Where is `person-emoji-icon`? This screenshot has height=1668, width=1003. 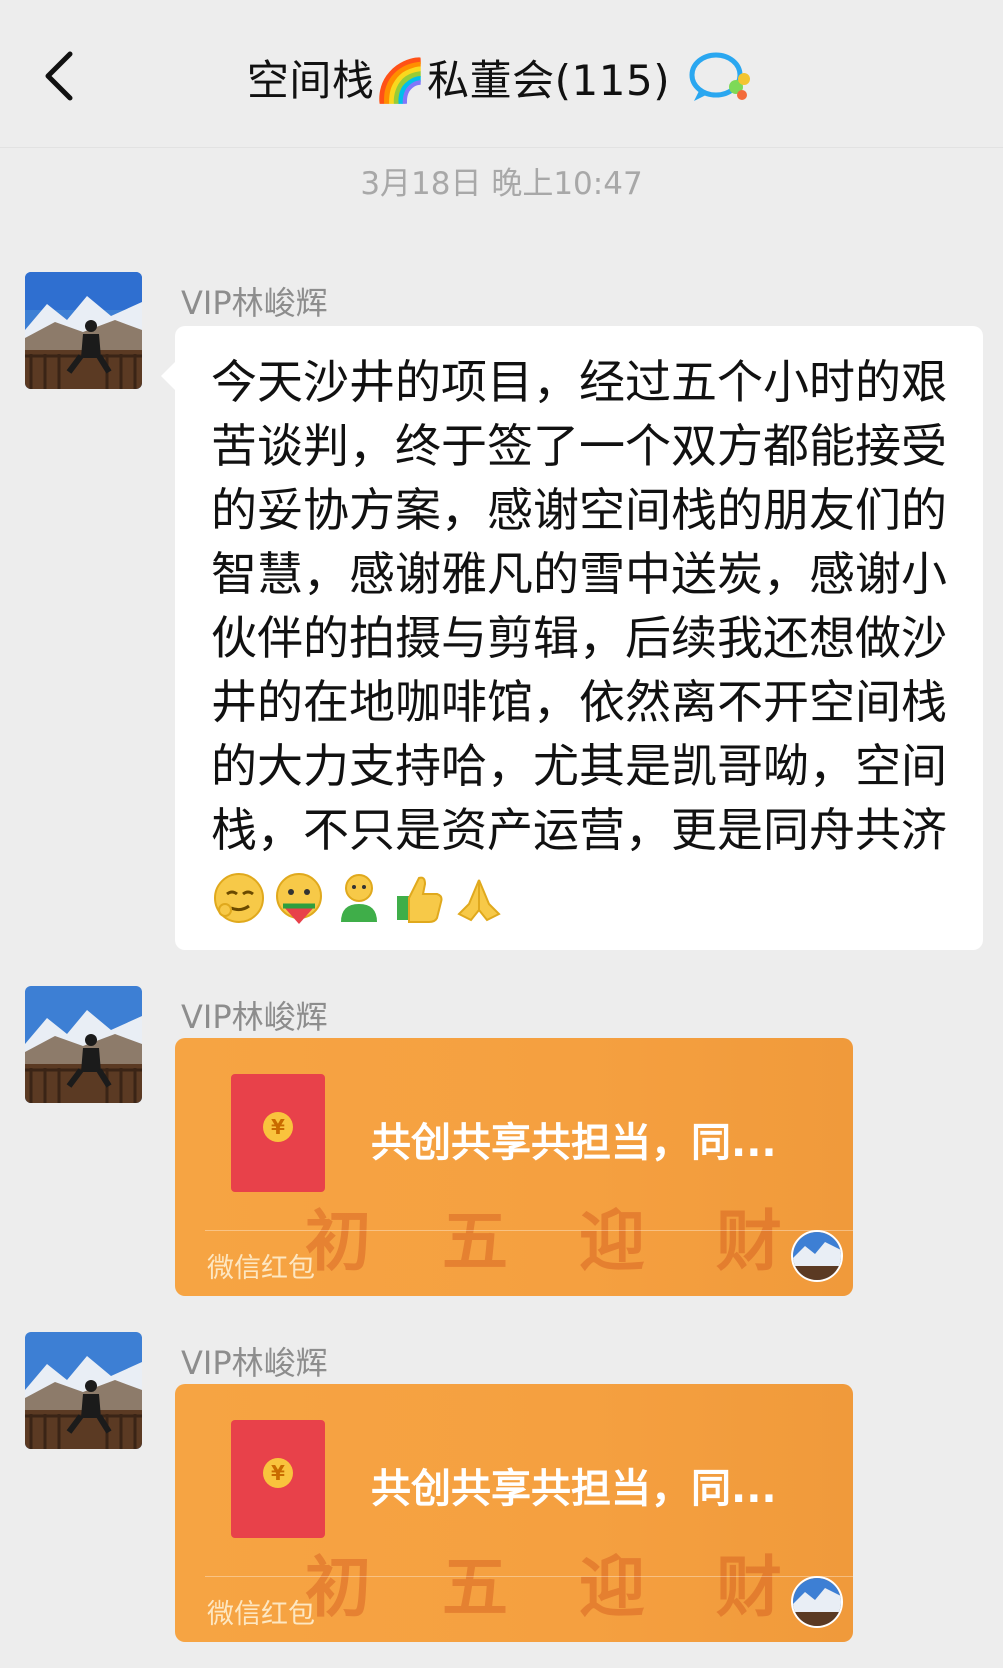 person-emoji-icon is located at coordinates (359, 897).